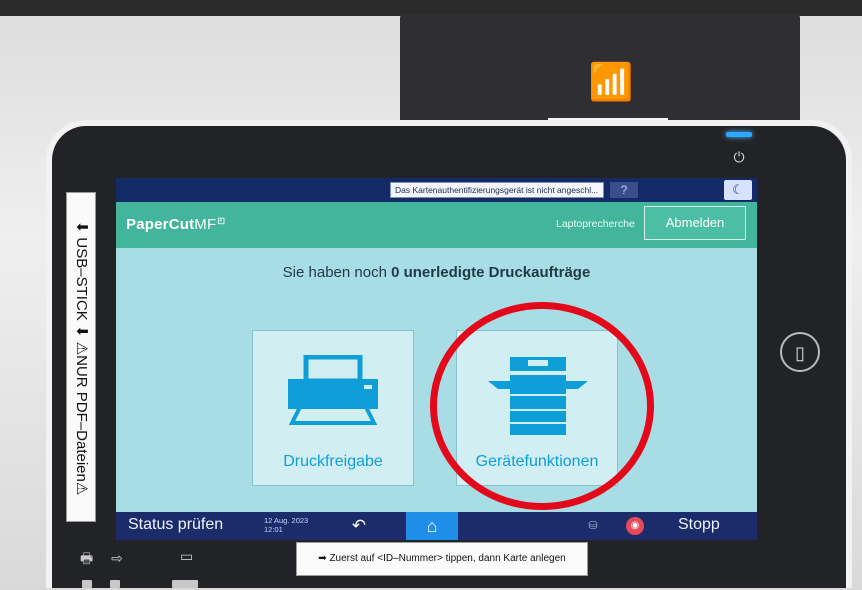 This screenshot has height=590, width=862. What do you see at coordinates (800, 352) in the screenshot?
I see `nfc-reader-icon: ▯` at bounding box center [800, 352].